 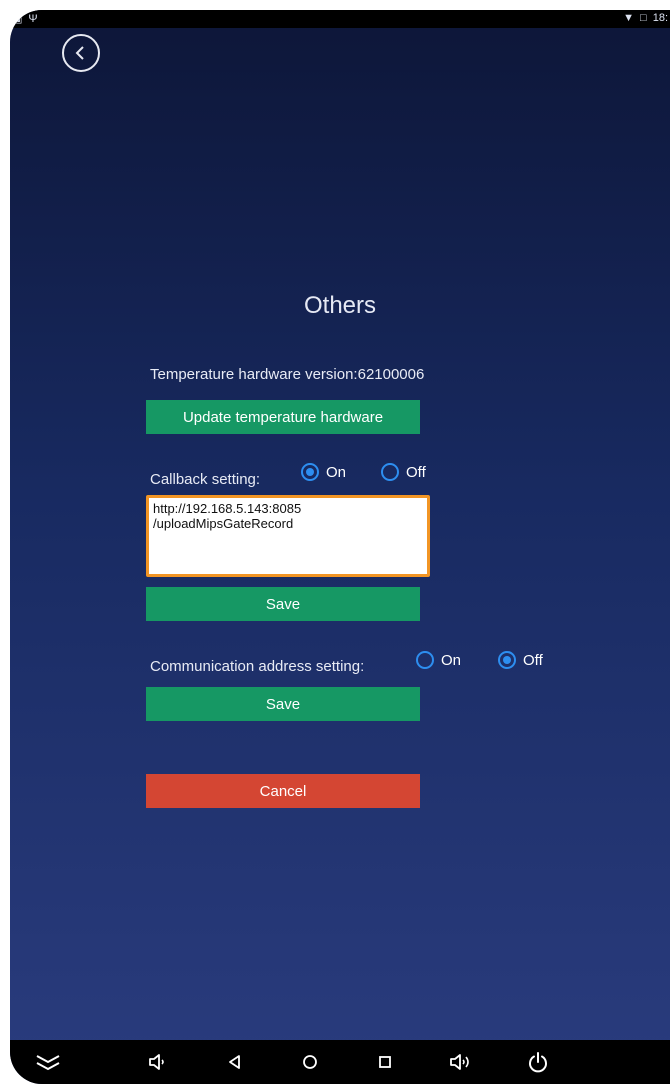 I want to click on volume-up-icon, so click(x=459, y=1062).